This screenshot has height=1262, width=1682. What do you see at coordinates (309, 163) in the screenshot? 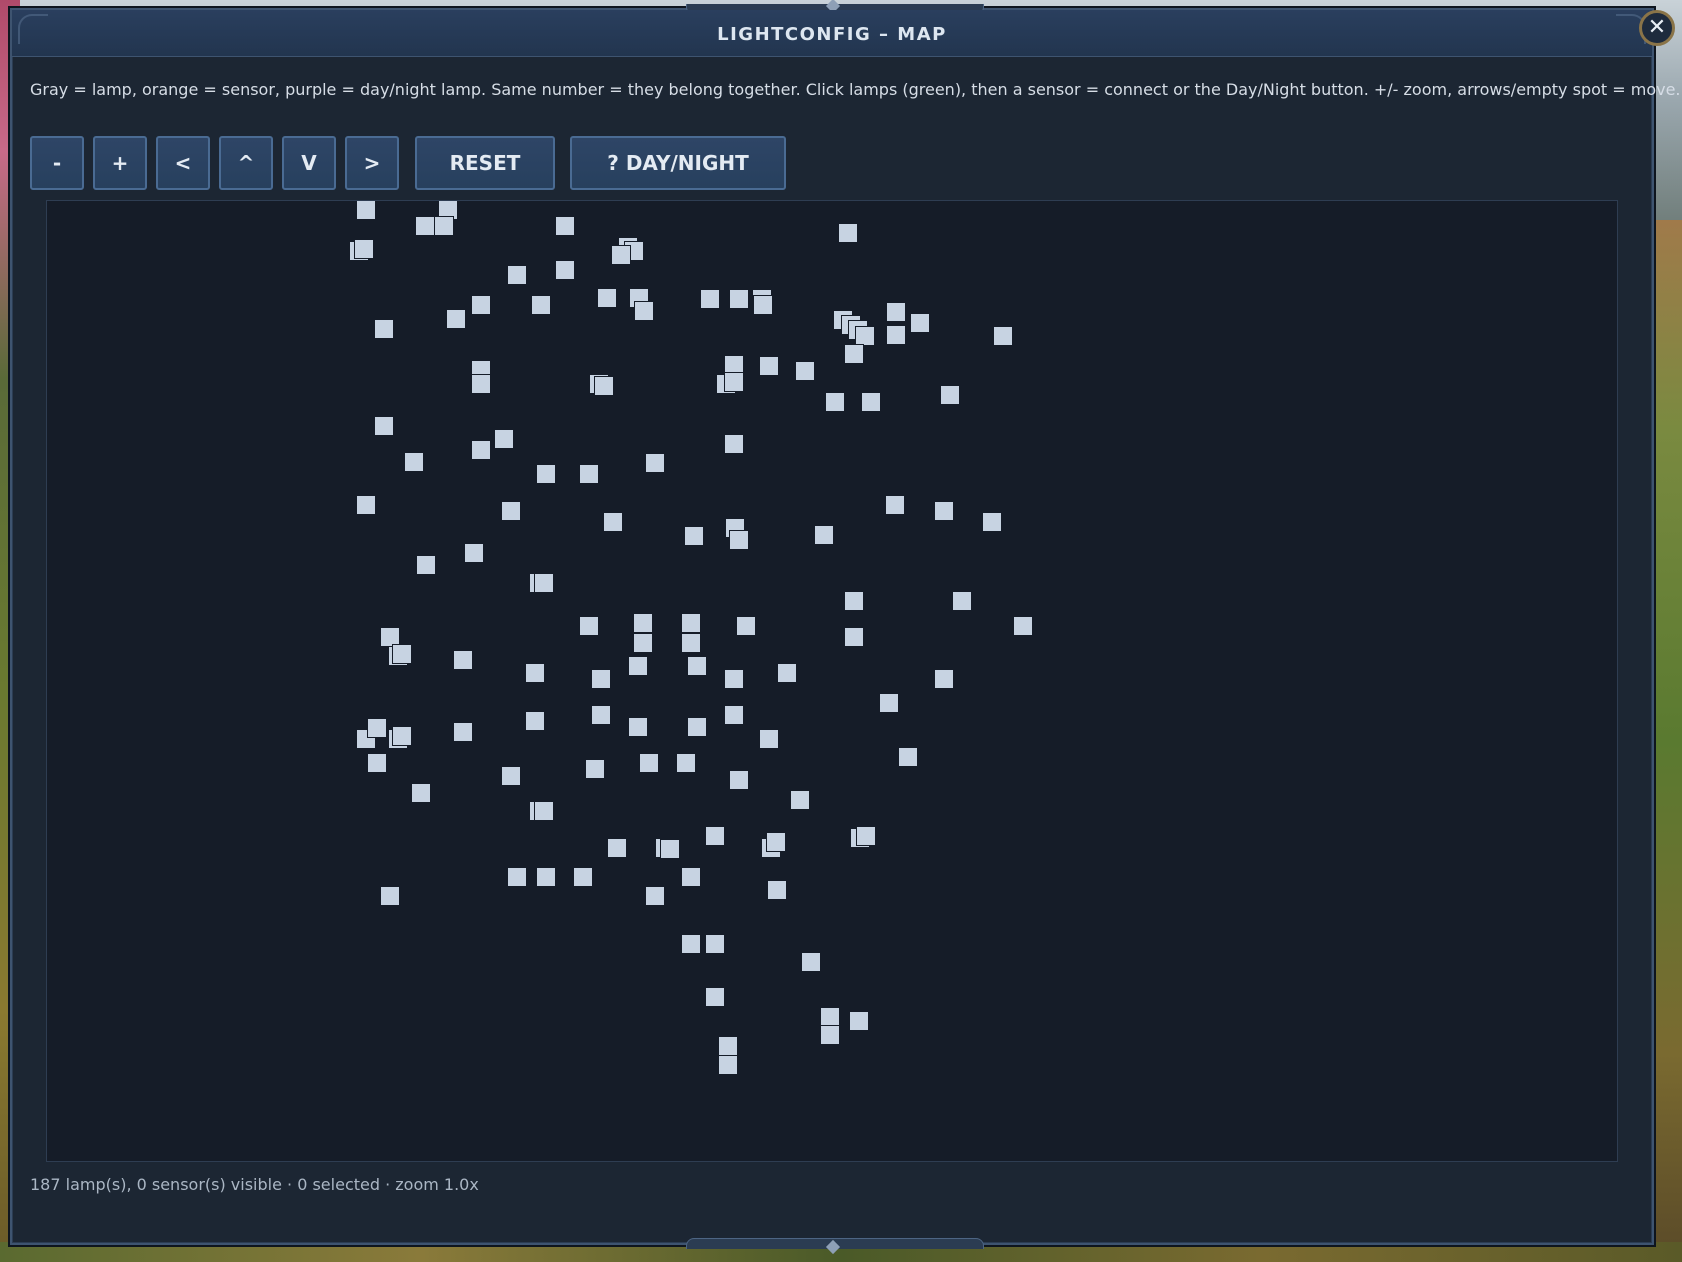
I see `pan-down-button: V` at bounding box center [309, 163].